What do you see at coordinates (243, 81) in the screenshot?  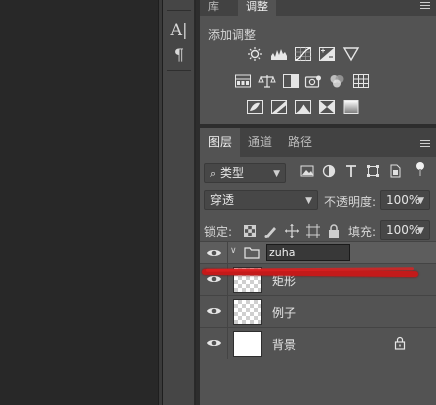 I see `hue-saturation-icon` at bounding box center [243, 81].